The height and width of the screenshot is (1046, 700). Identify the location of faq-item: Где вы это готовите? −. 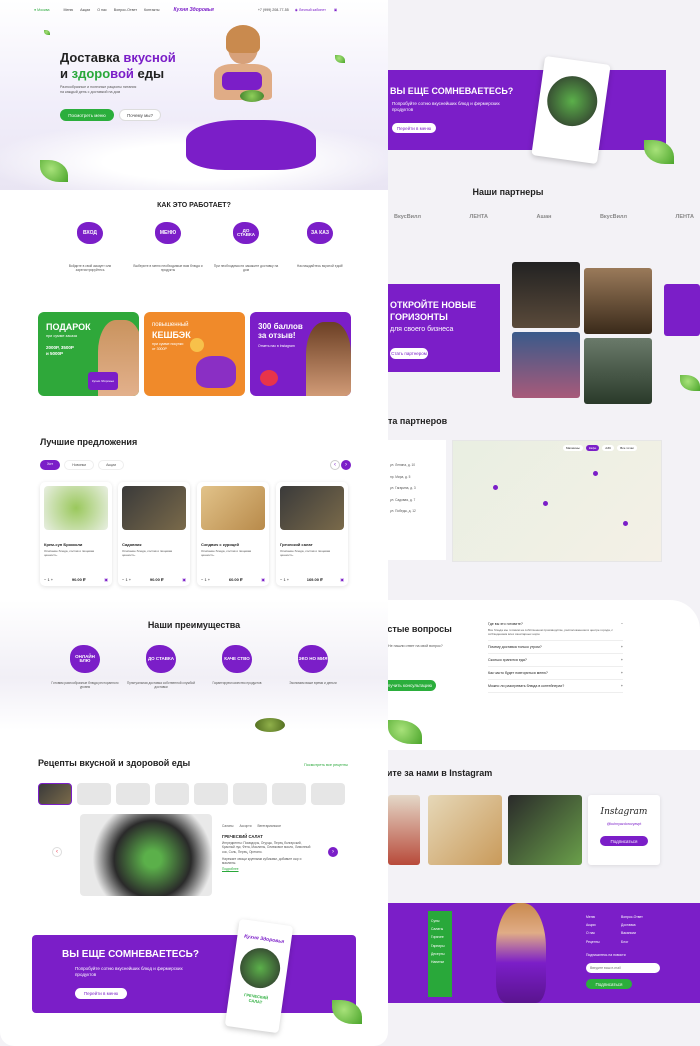
(555, 624).